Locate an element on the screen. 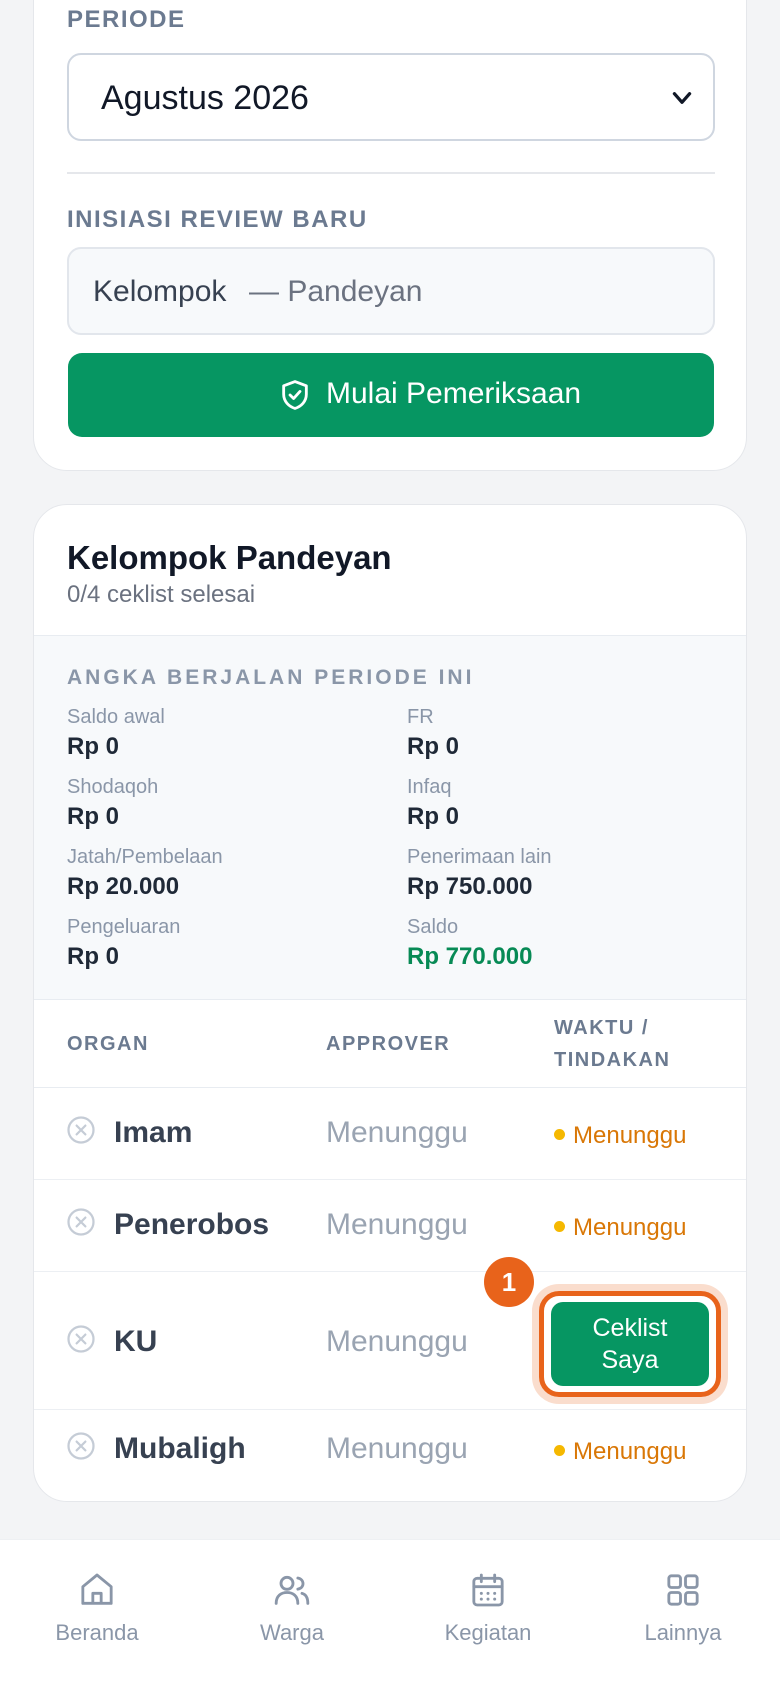 This screenshot has width=780, height=1688. review-group-value: Kelompok is located at coordinates (160, 291).